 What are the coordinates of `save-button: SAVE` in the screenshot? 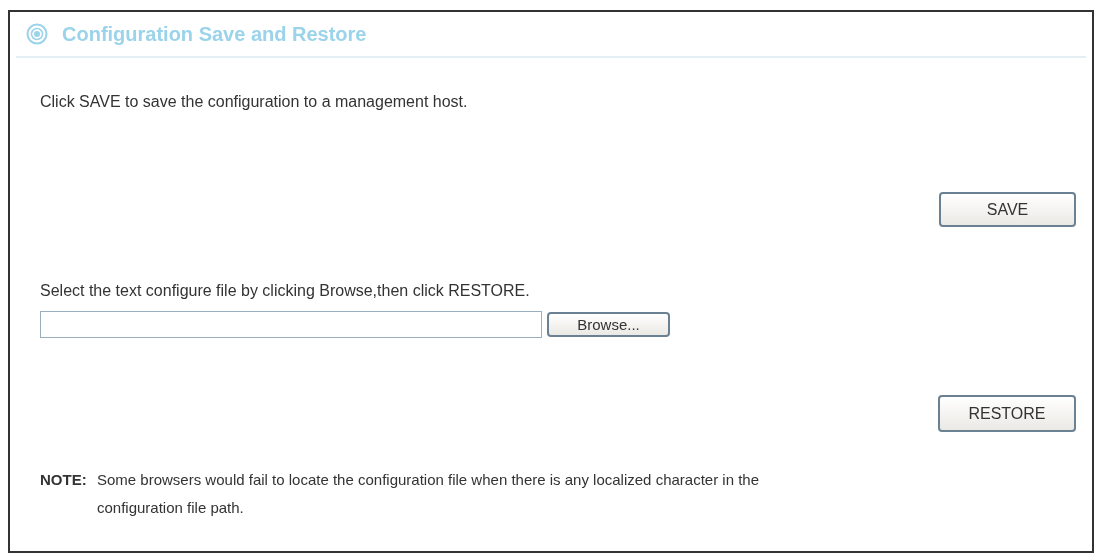 It's located at (1007, 209).